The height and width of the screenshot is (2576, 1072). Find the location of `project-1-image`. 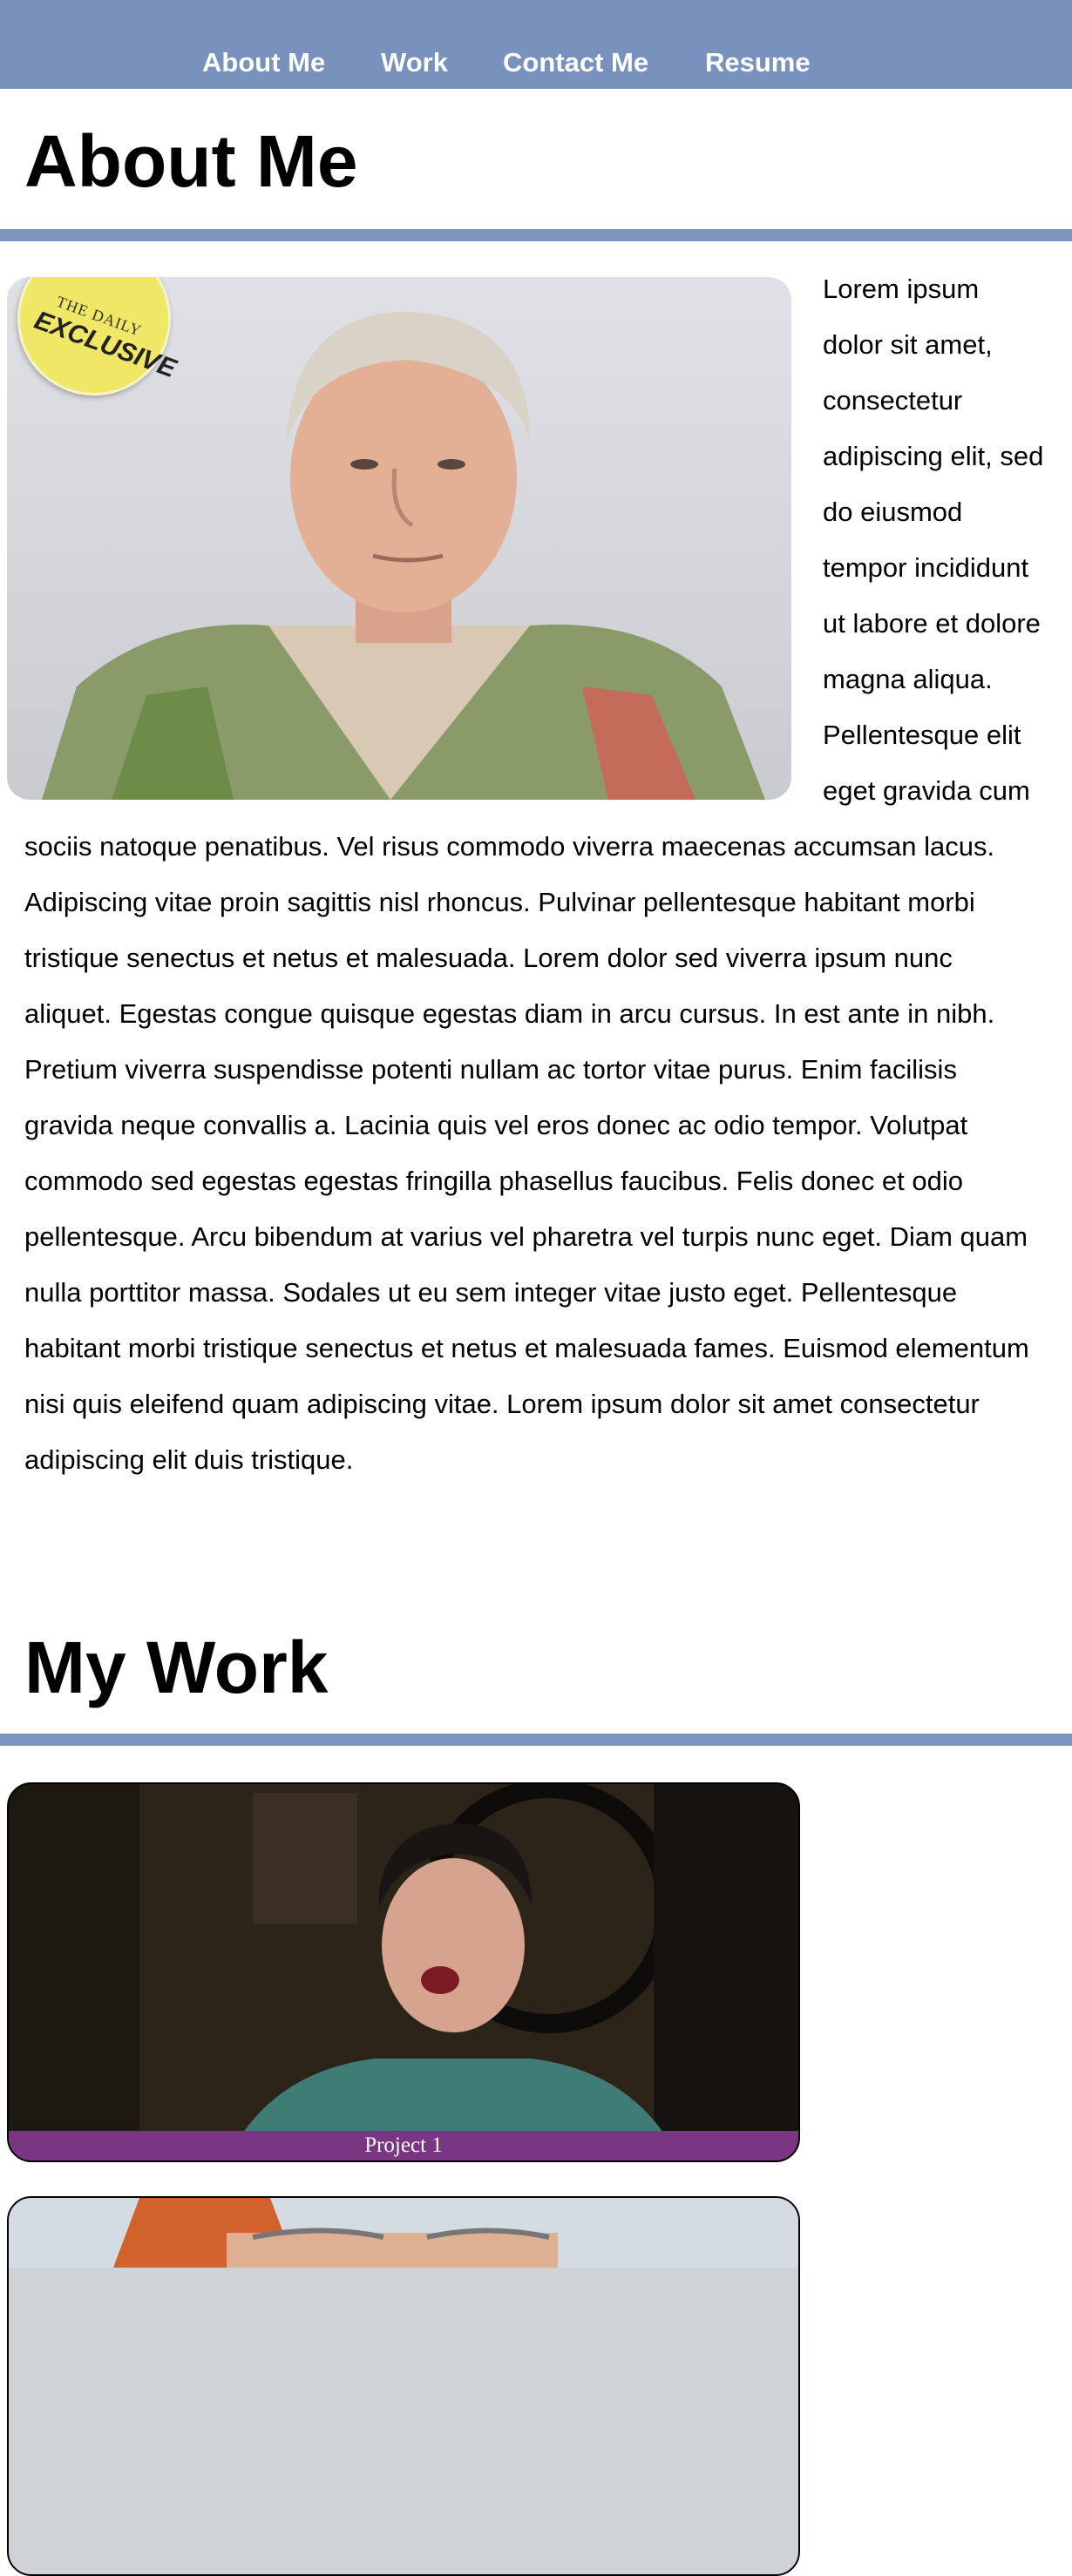

project-1-image is located at coordinates (403, 1972).